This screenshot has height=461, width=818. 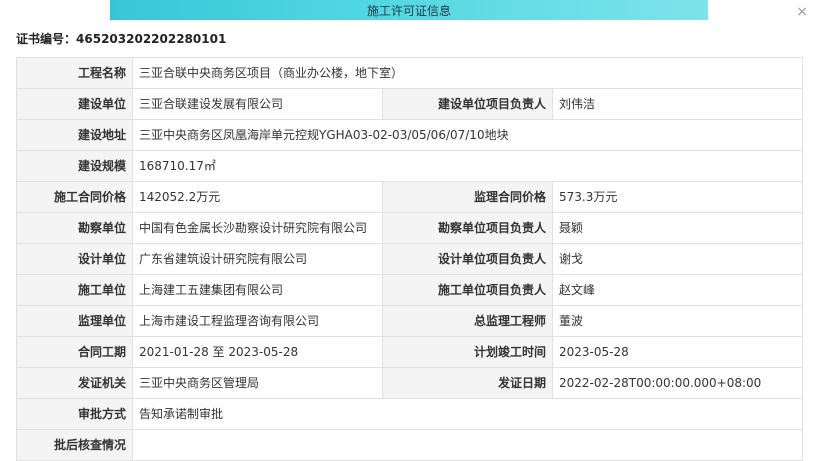 What do you see at coordinates (74, 445) in the screenshot?
I see `field-label: 批后核查情况` at bounding box center [74, 445].